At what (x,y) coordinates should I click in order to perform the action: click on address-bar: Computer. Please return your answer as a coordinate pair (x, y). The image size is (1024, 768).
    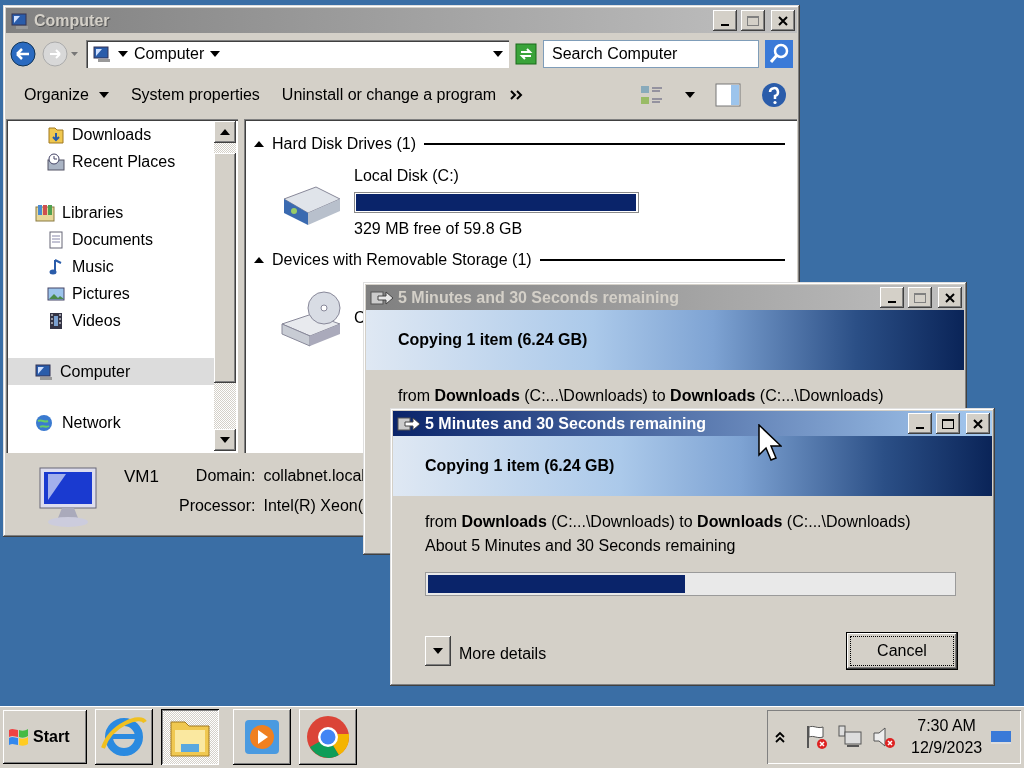
    Looking at the image, I should click on (297, 54).